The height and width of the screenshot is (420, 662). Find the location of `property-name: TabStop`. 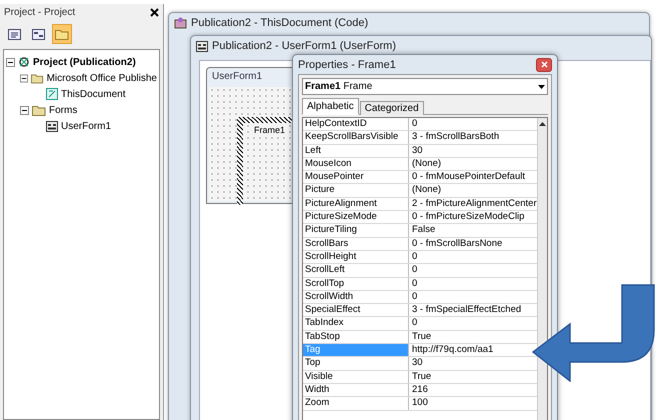

property-name: TabStop is located at coordinates (356, 337).